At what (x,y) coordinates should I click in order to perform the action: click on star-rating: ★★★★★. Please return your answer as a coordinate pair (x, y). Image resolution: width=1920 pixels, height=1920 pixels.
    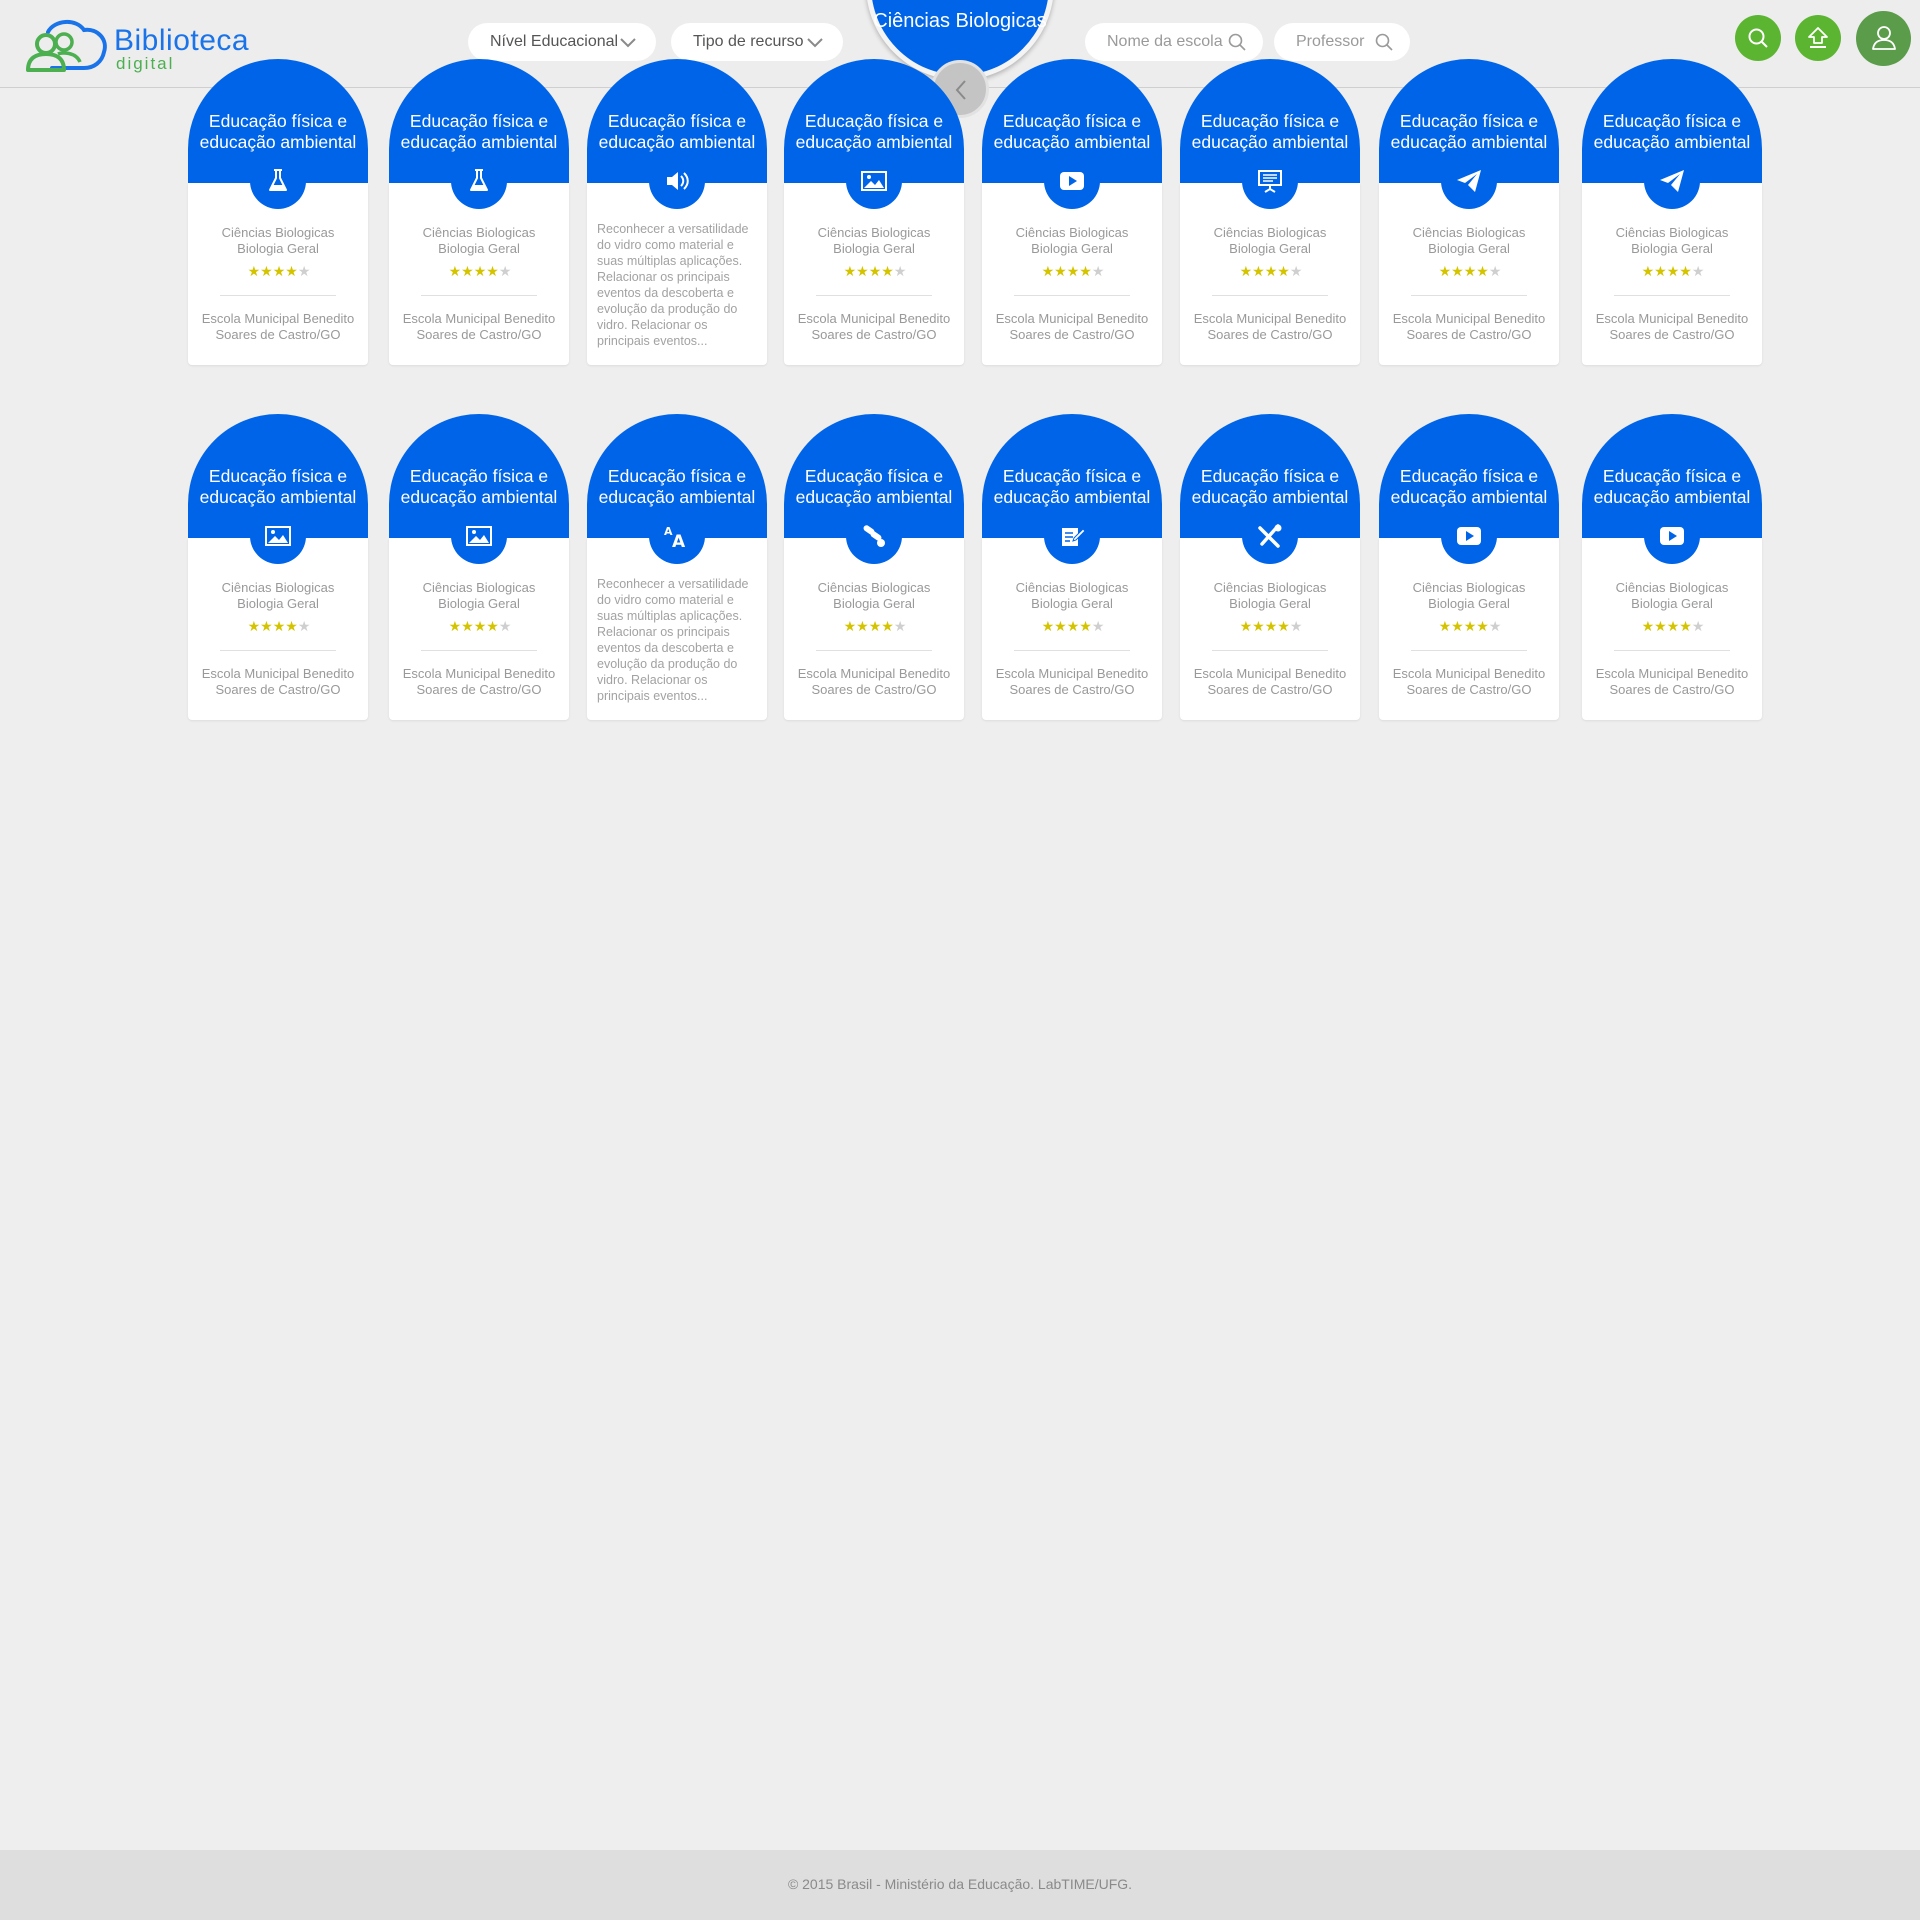
    Looking at the image, I should click on (1673, 271).